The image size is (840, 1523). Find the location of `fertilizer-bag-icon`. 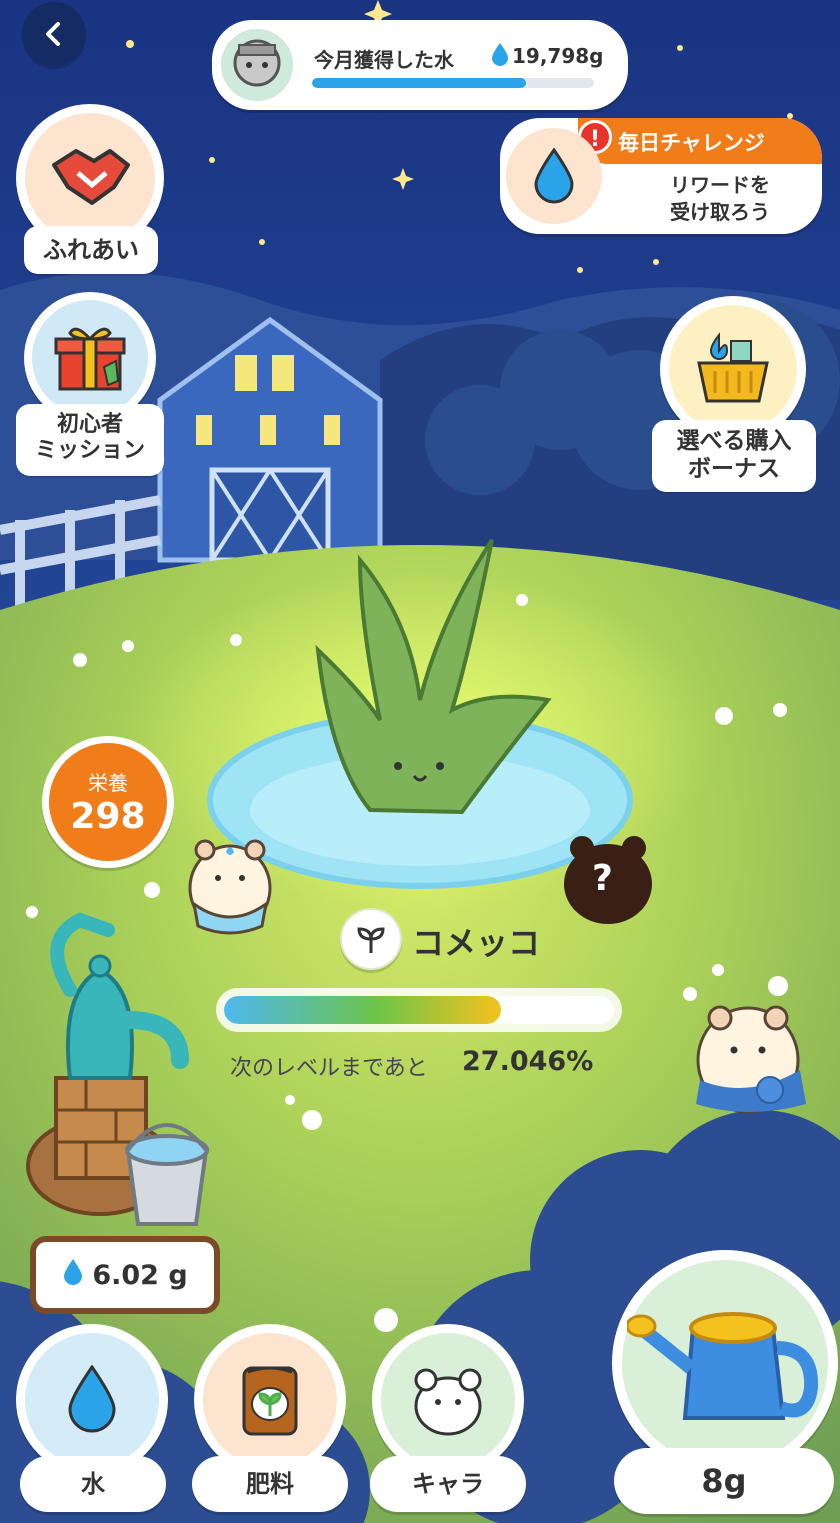

fertilizer-bag-icon is located at coordinates (270, 1400).